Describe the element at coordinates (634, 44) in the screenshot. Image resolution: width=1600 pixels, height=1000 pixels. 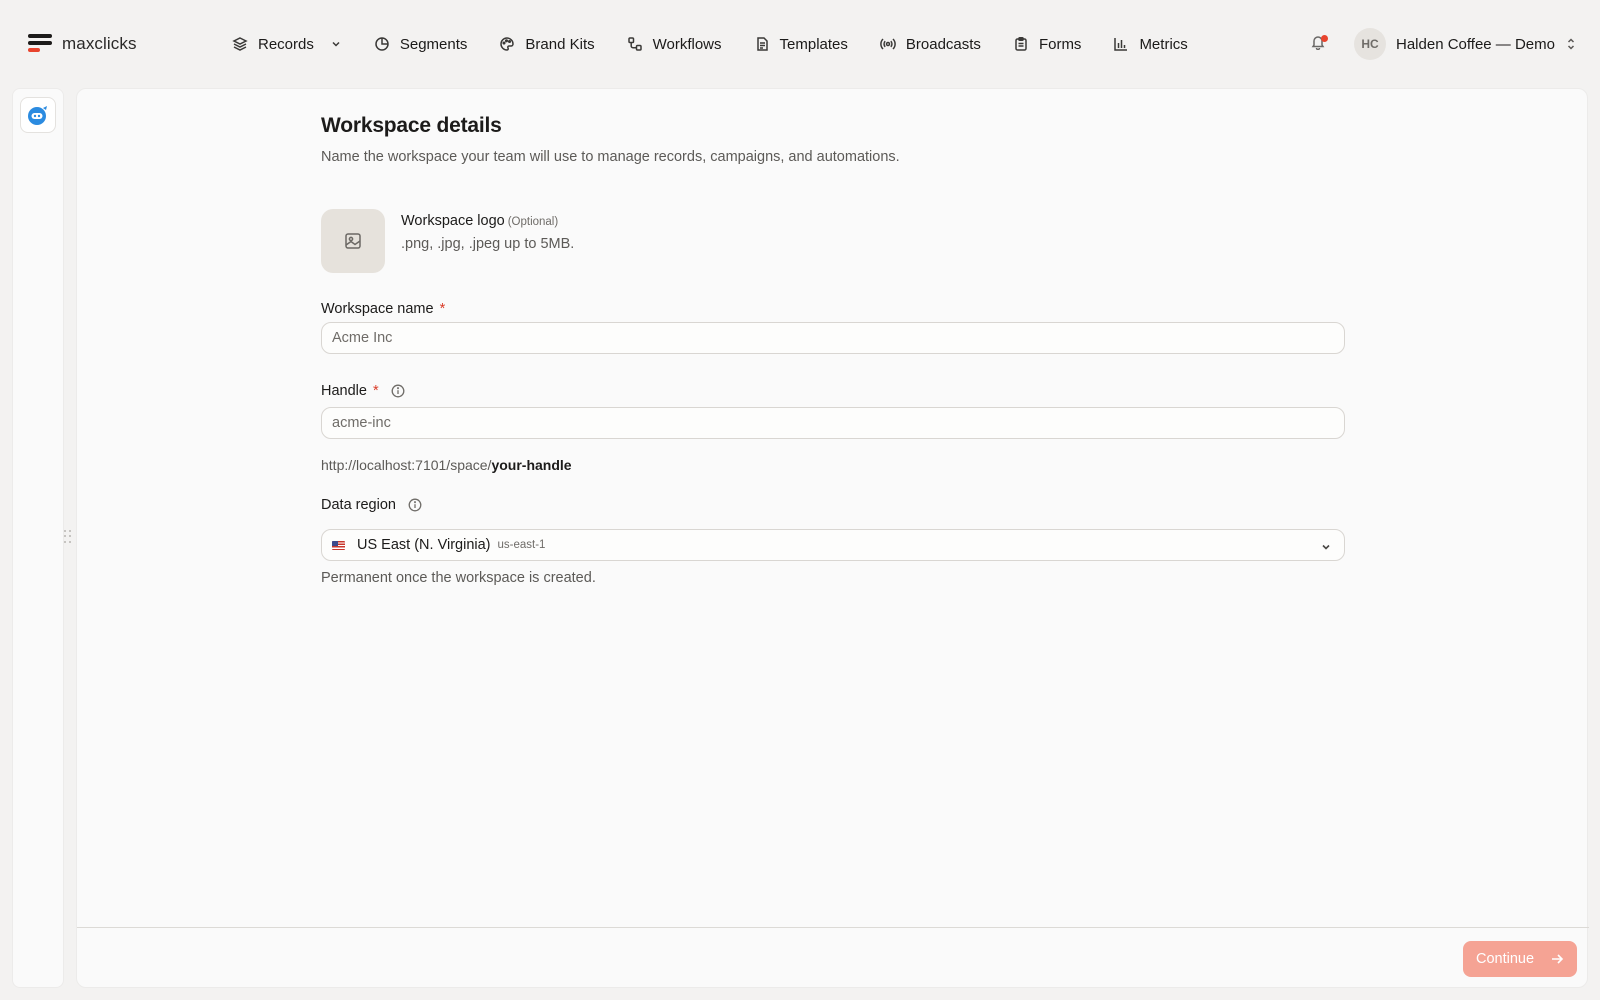
I see `workflow-icon` at that location.